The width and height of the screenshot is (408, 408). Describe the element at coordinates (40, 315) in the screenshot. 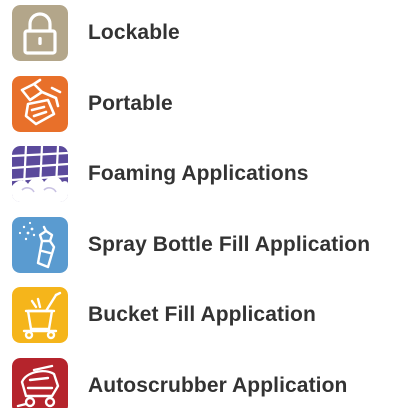

I see `bucket-cart-icon` at that location.